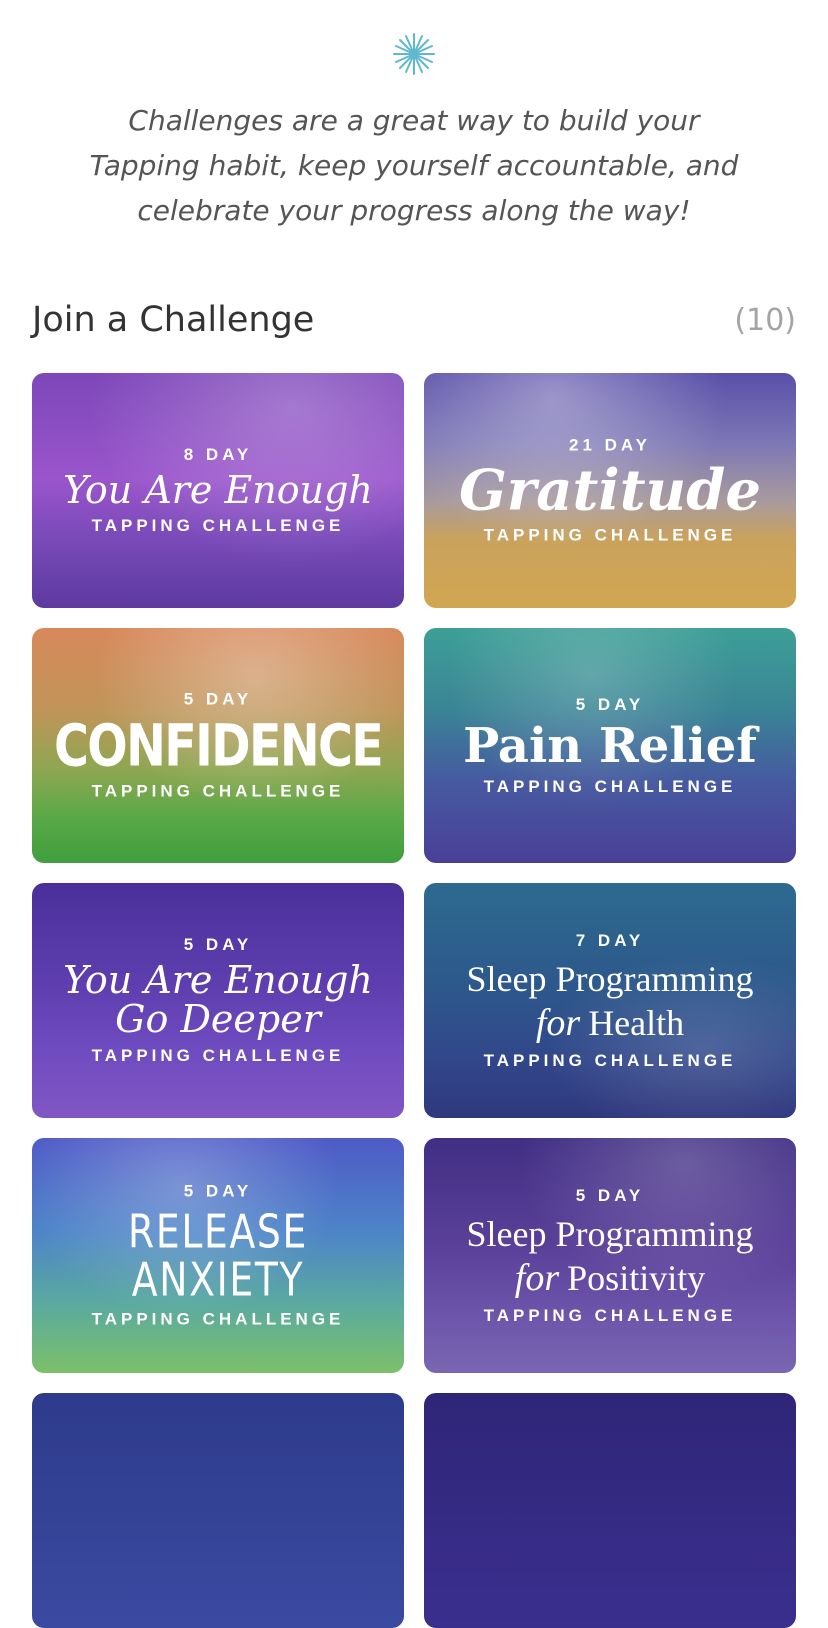 This screenshot has width=828, height=1628. I want to click on card-title: CONFIDENCE, so click(218, 745).